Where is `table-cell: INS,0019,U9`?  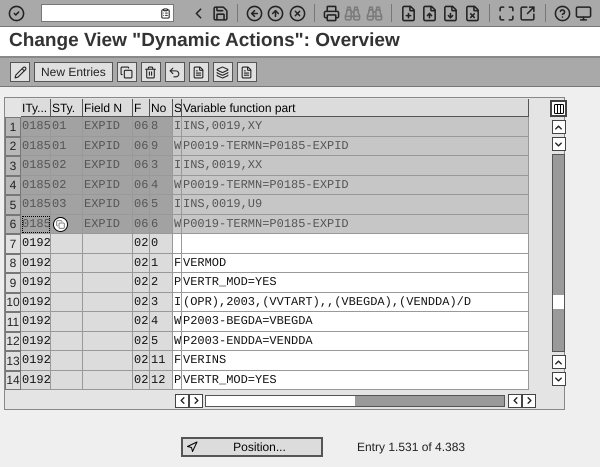 table-cell: INS,0019,U9 is located at coordinates (355, 204).